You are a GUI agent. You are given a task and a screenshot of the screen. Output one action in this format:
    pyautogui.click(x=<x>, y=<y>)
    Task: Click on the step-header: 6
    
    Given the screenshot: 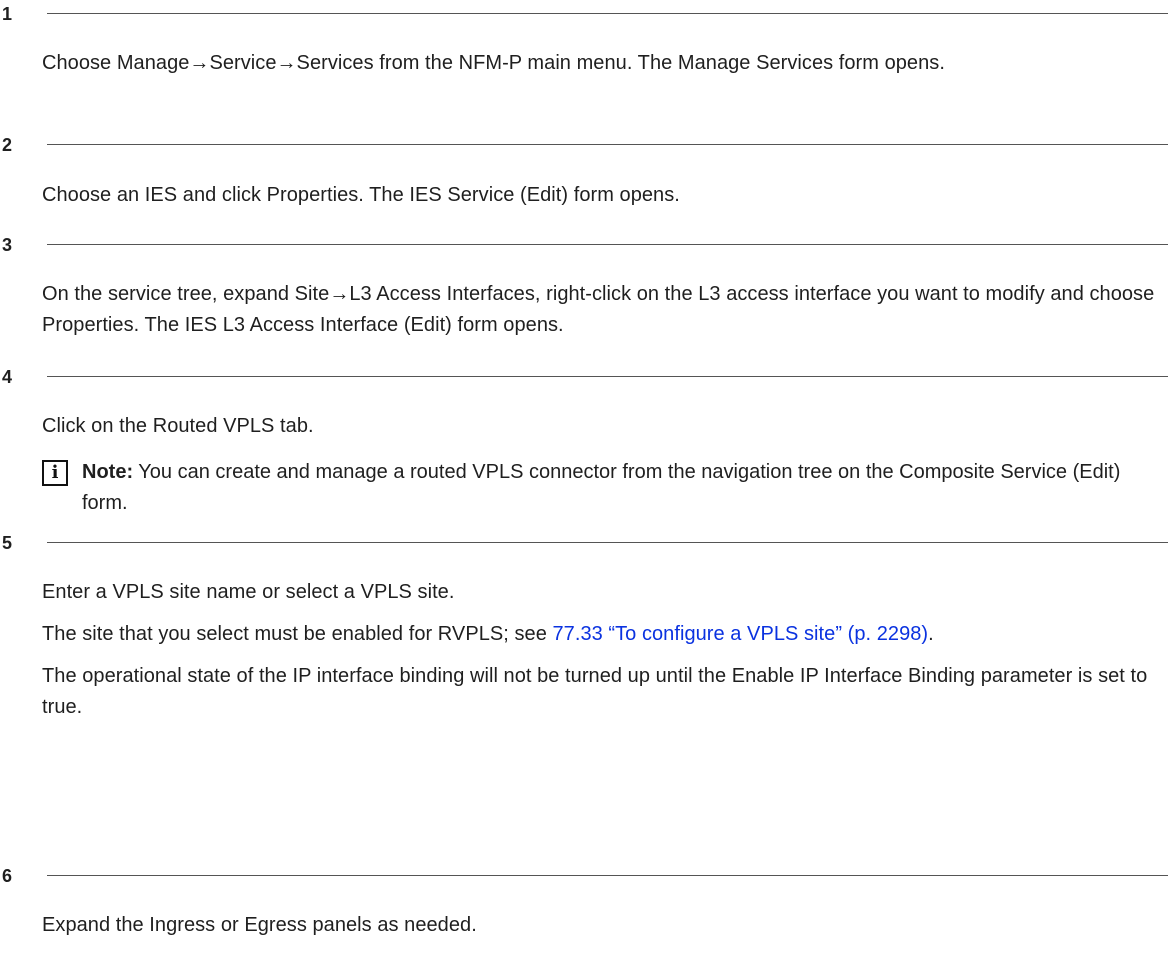 What is the action you would take?
    pyautogui.click(x=587, y=876)
    